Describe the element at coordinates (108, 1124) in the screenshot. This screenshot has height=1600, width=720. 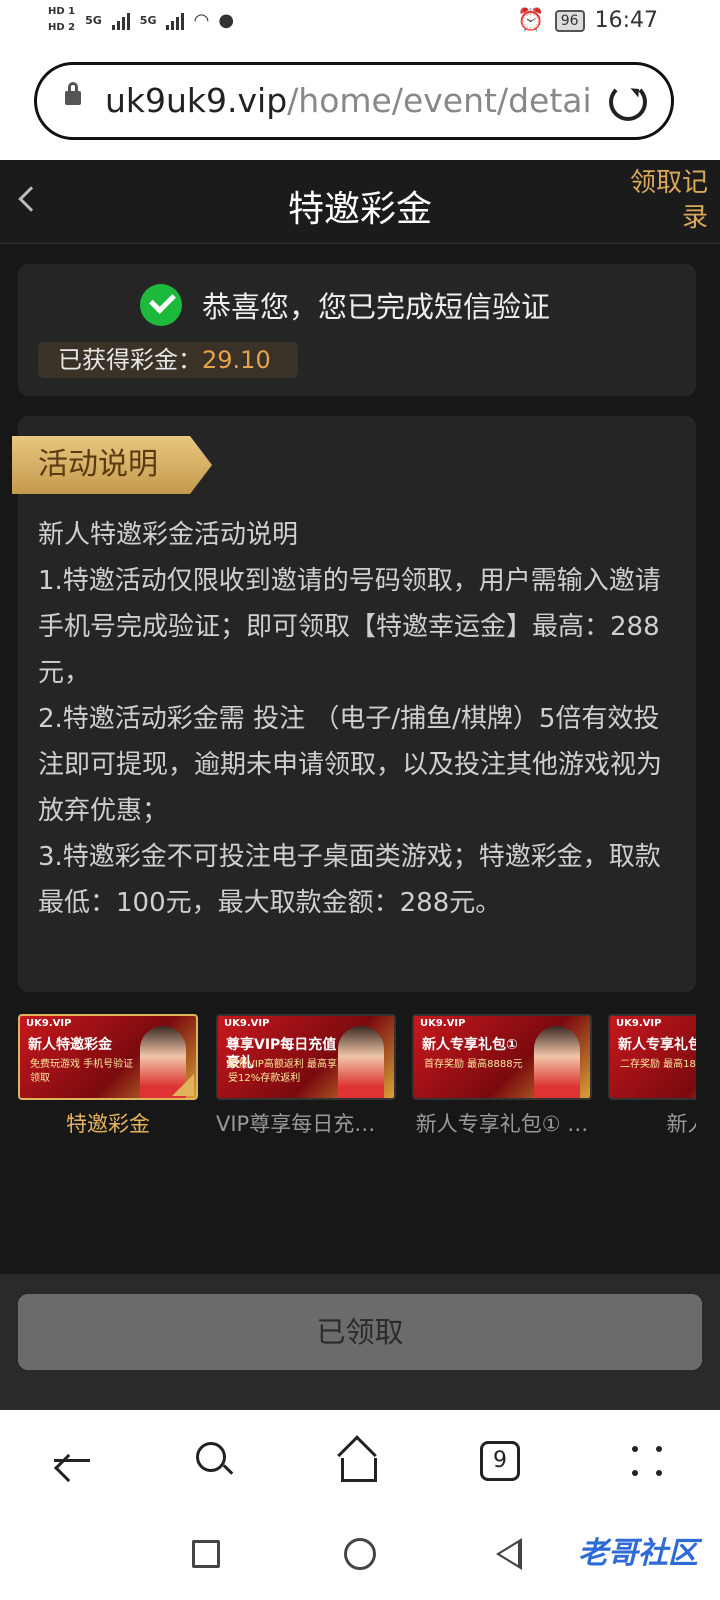
I see `banner-label: 特邀彩金` at that location.